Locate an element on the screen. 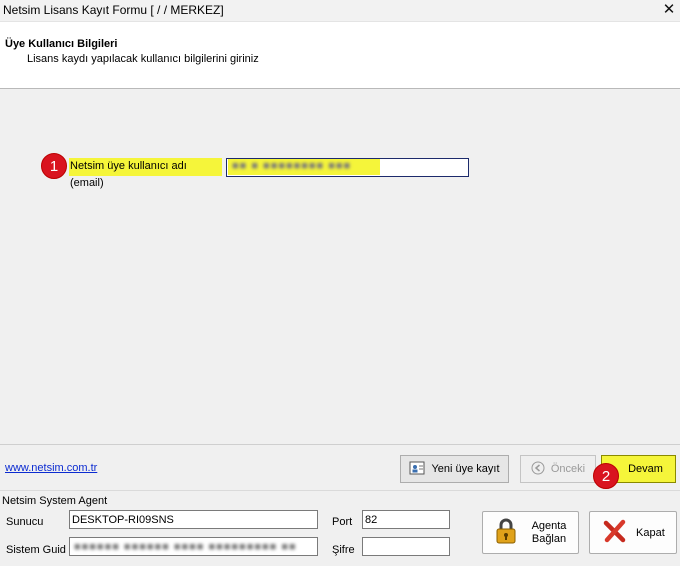 This screenshot has height=566, width=680. email-label: Netsim üye kullanıcı adı (email) is located at coordinates (145, 173).